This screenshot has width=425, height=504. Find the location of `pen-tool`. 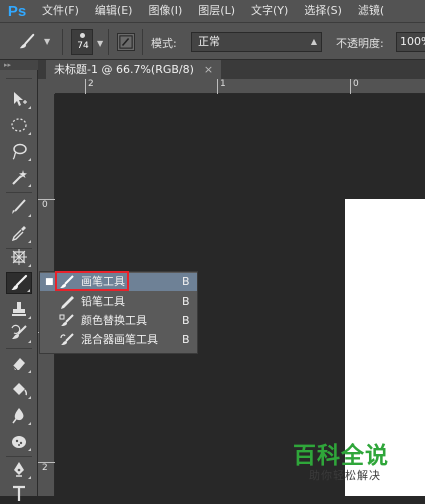

pen-tool is located at coordinates (19, 469).